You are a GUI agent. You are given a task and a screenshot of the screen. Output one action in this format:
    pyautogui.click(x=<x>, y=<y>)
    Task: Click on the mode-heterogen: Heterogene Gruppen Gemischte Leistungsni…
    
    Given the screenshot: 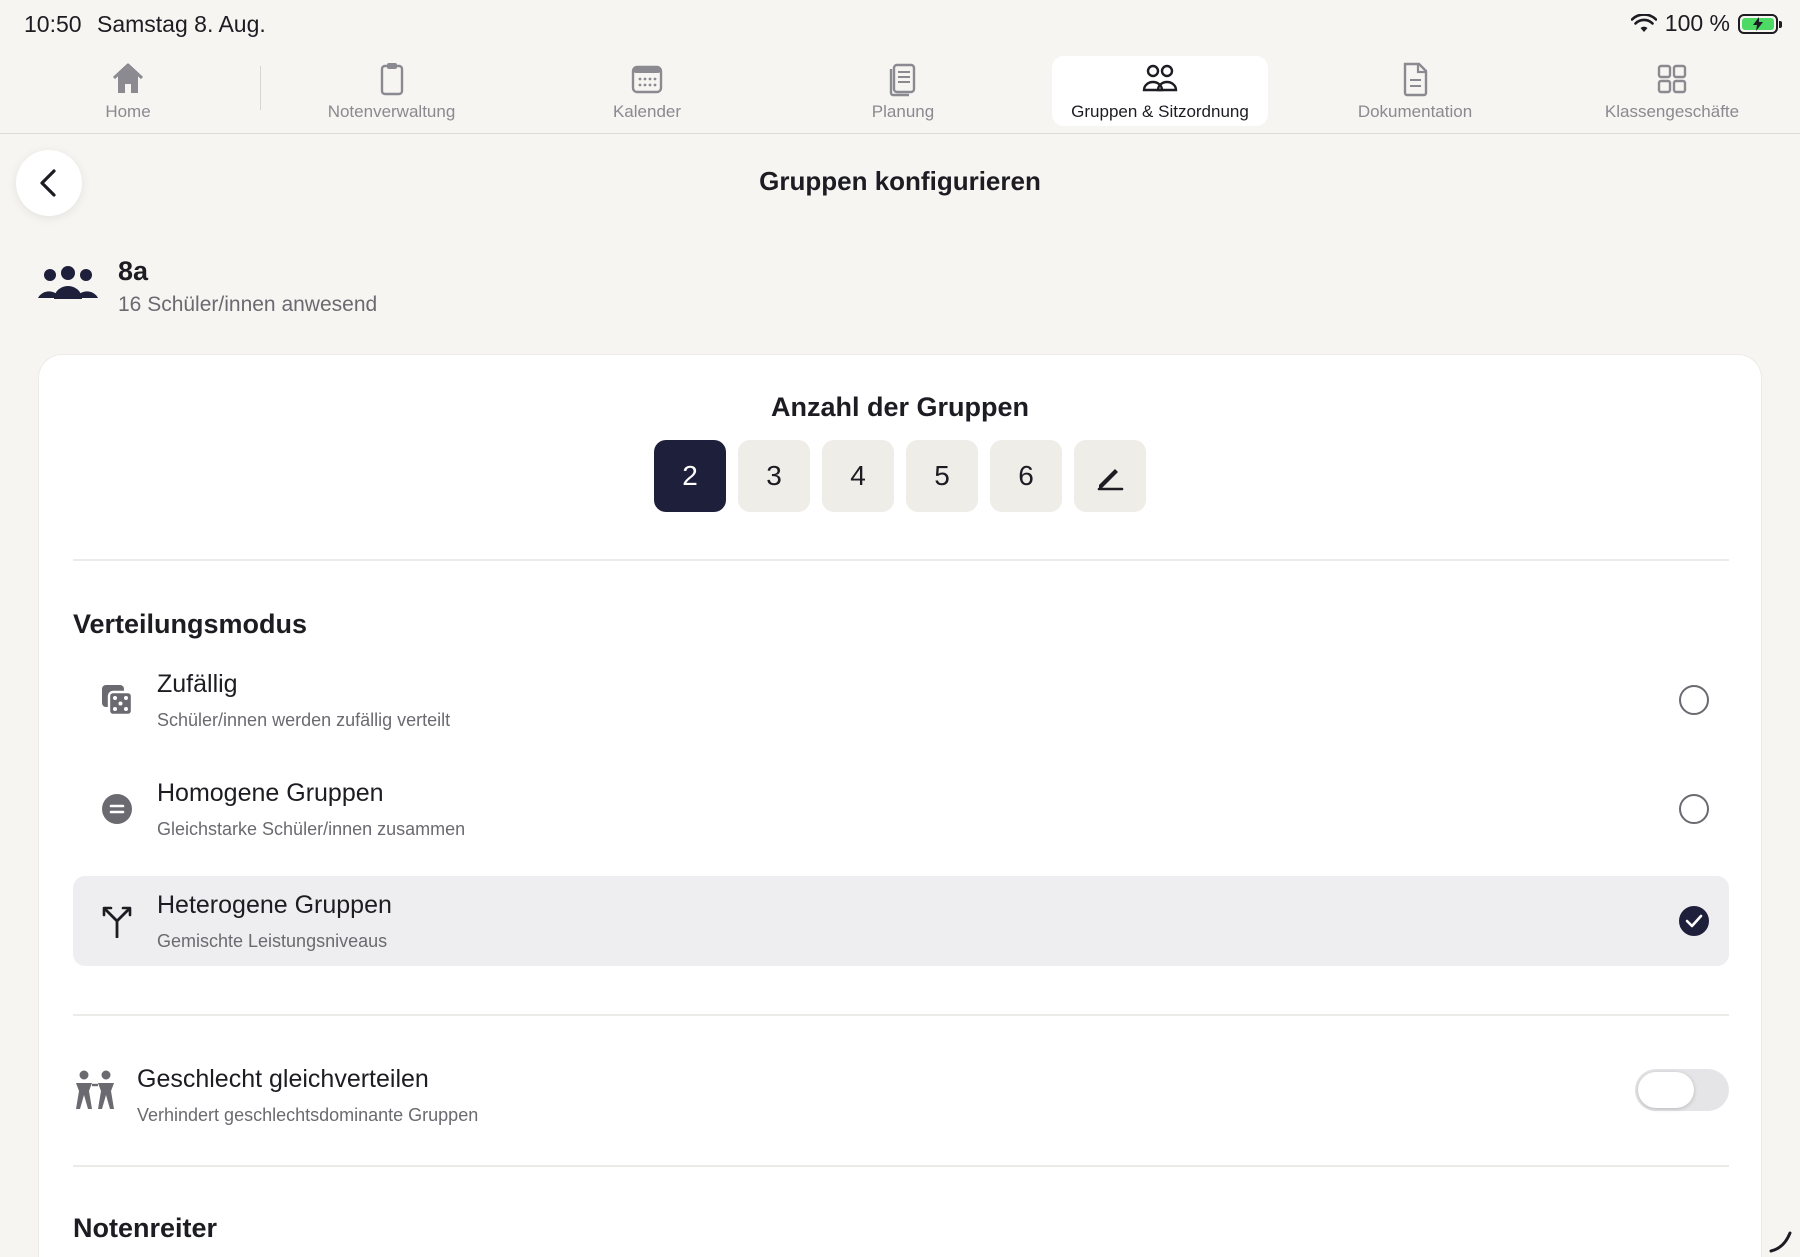 What is the action you would take?
    pyautogui.click(x=901, y=921)
    